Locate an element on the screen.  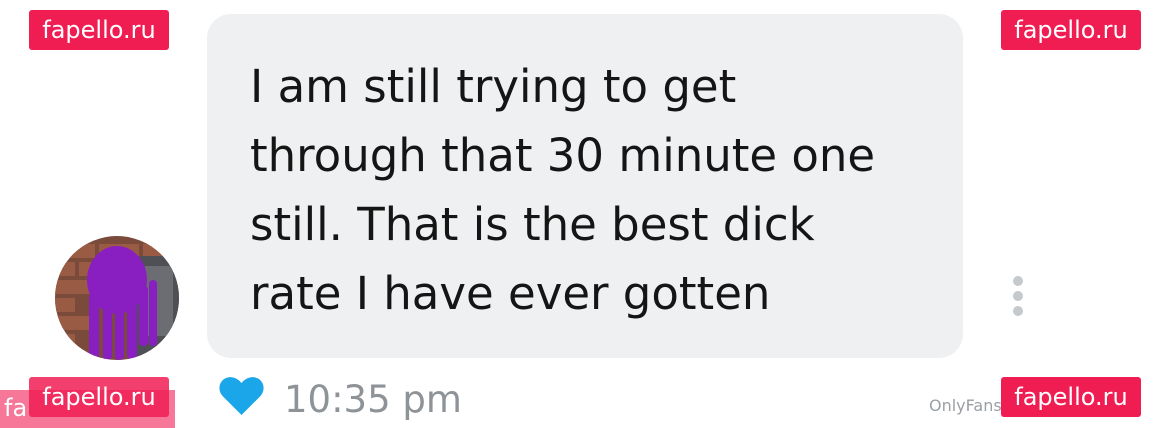
watermark-bottom-left: fapello.ru is located at coordinates (99, 397).